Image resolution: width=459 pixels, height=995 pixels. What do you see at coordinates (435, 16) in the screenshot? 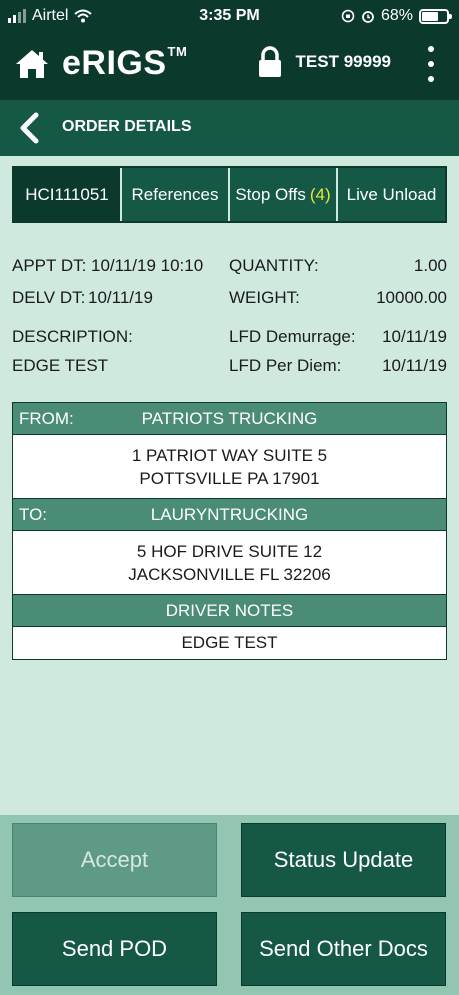
I see `battery-icon` at bounding box center [435, 16].